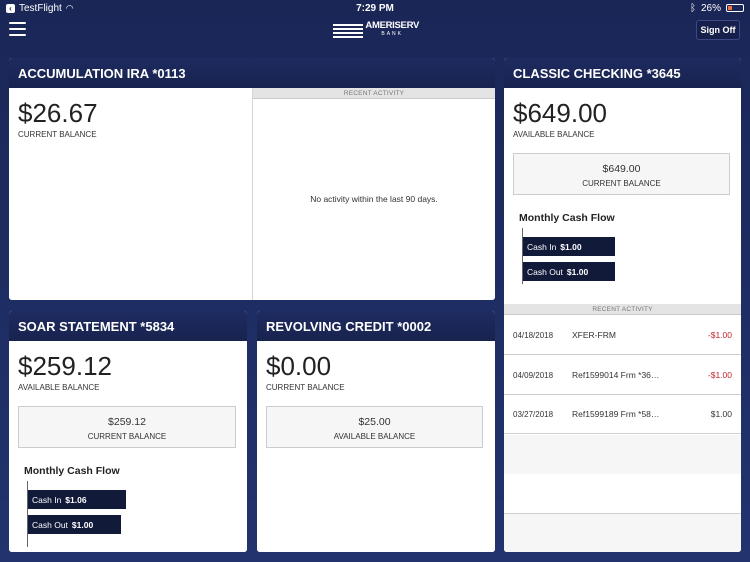 The image size is (750, 562). Describe the element at coordinates (735, 8) in the screenshot. I see `battery-icon` at that location.